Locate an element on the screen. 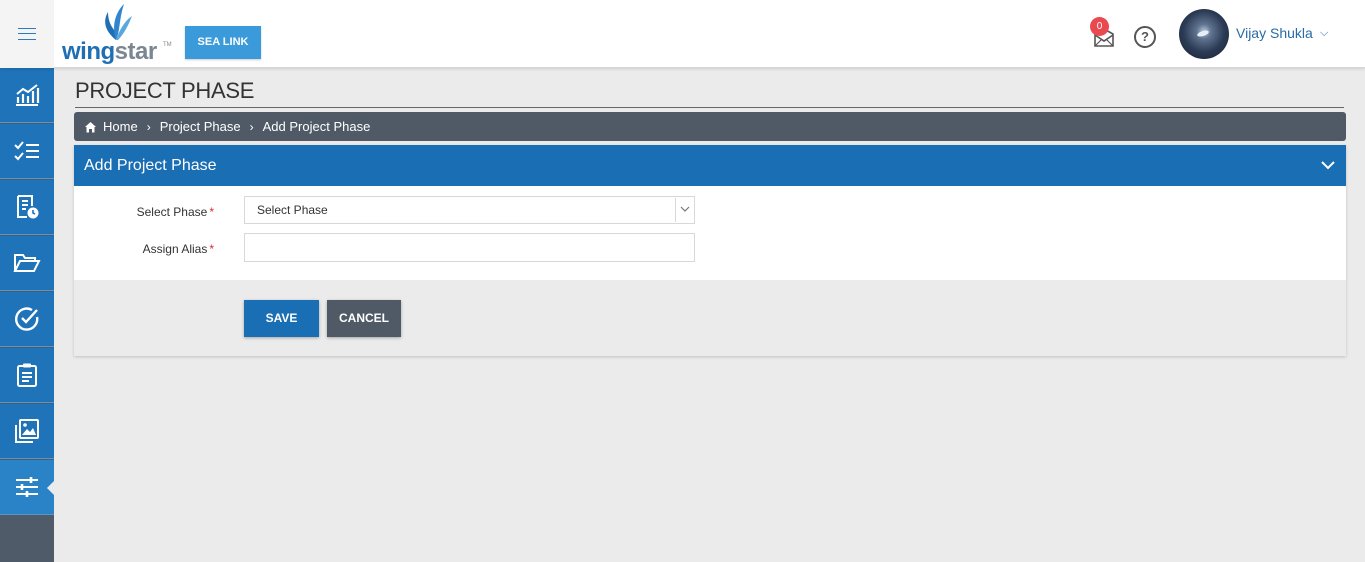 The width and height of the screenshot is (1365, 562). breadcrumb-project-phase: Project Phase is located at coordinates (200, 126).